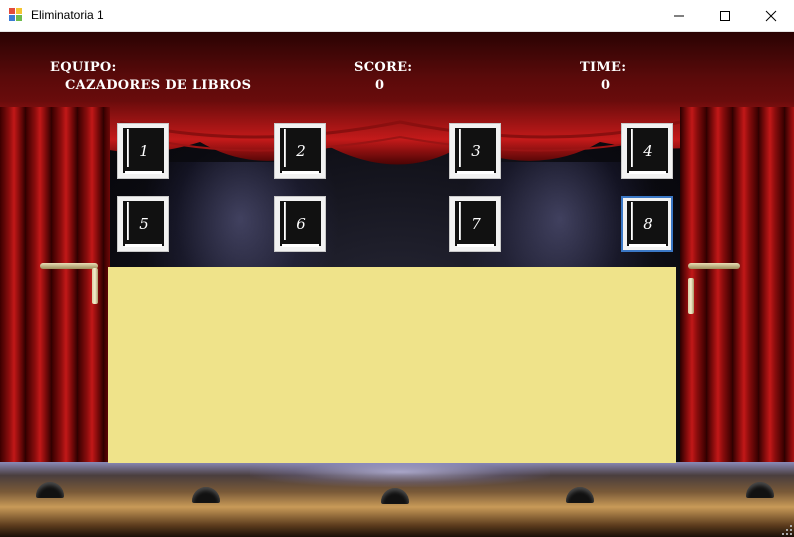 Image resolution: width=794 pixels, height=537 pixels. Describe the element at coordinates (158, 85) in the screenshot. I see `team-name: CAZADORES DE LIBROS` at that location.